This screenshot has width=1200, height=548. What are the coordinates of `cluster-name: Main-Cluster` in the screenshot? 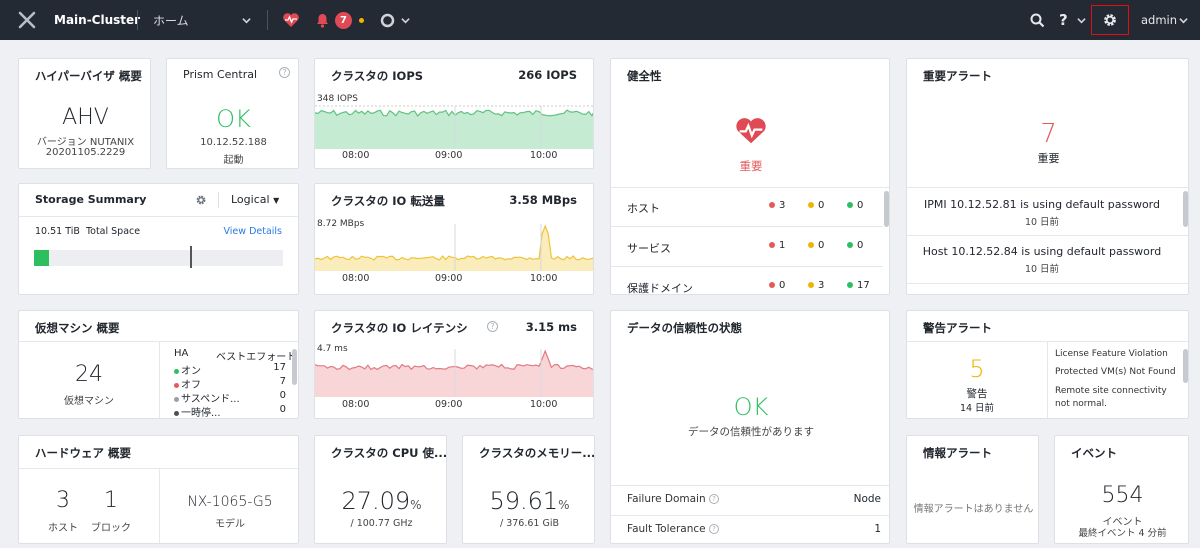 It's located at (97, 20).